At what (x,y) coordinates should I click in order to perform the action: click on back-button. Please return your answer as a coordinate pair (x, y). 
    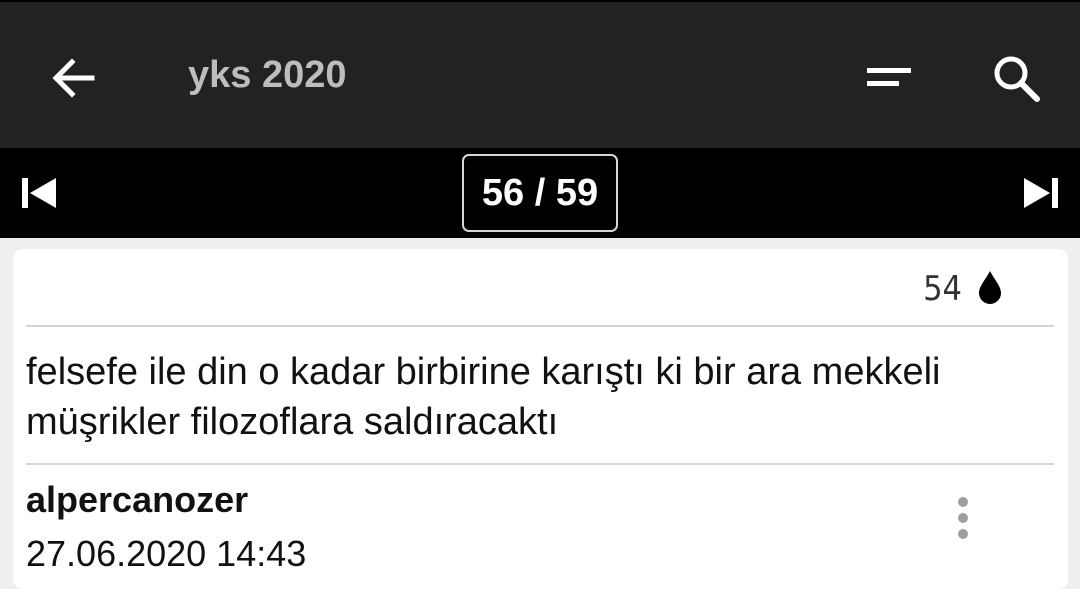
    Looking at the image, I should click on (74, 78).